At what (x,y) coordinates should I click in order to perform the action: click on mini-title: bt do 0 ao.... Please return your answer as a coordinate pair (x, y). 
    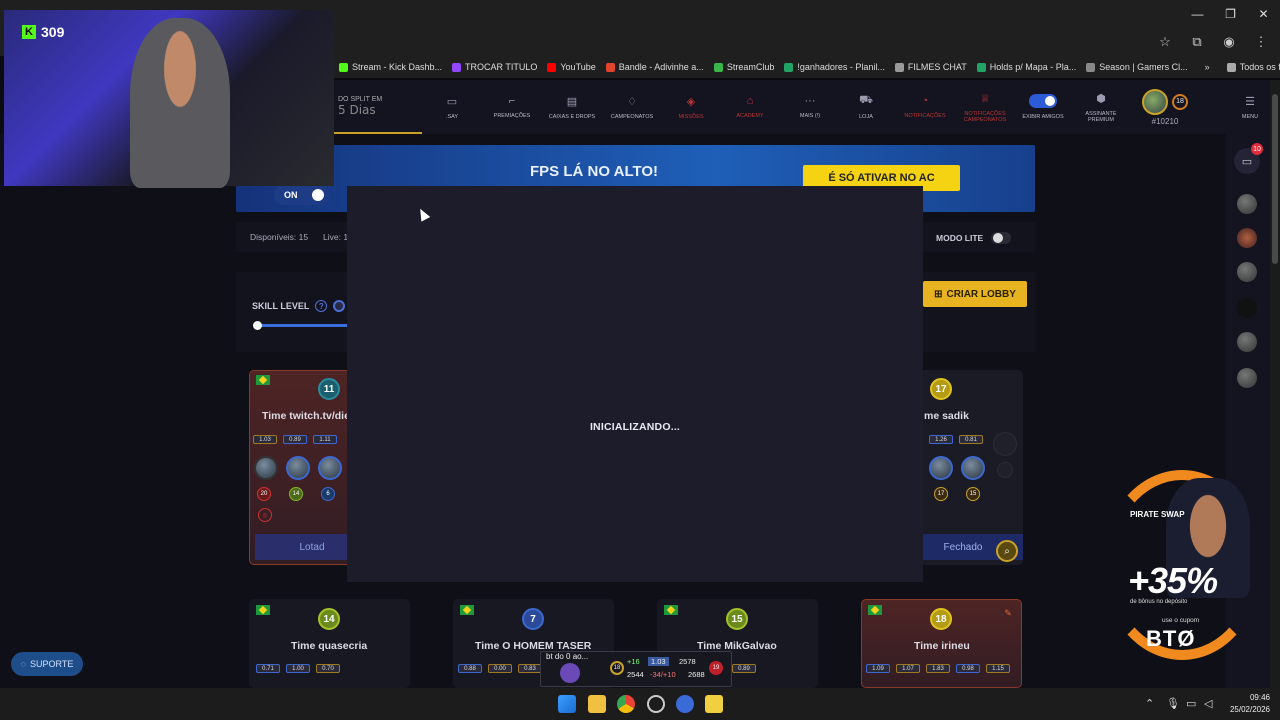
    Looking at the image, I should click on (567, 656).